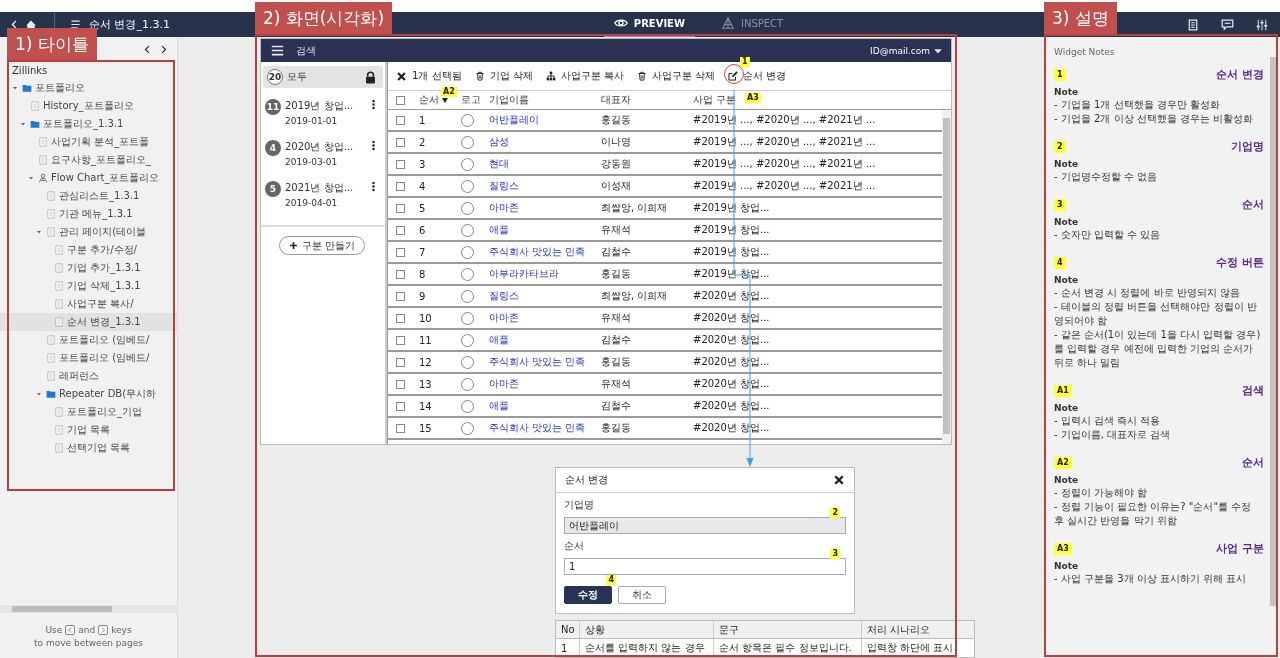  What do you see at coordinates (323, 194) in the screenshot?
I see `group-item: 5 2021년 창업... 2019-04-01` at bounding box center [323, 194].